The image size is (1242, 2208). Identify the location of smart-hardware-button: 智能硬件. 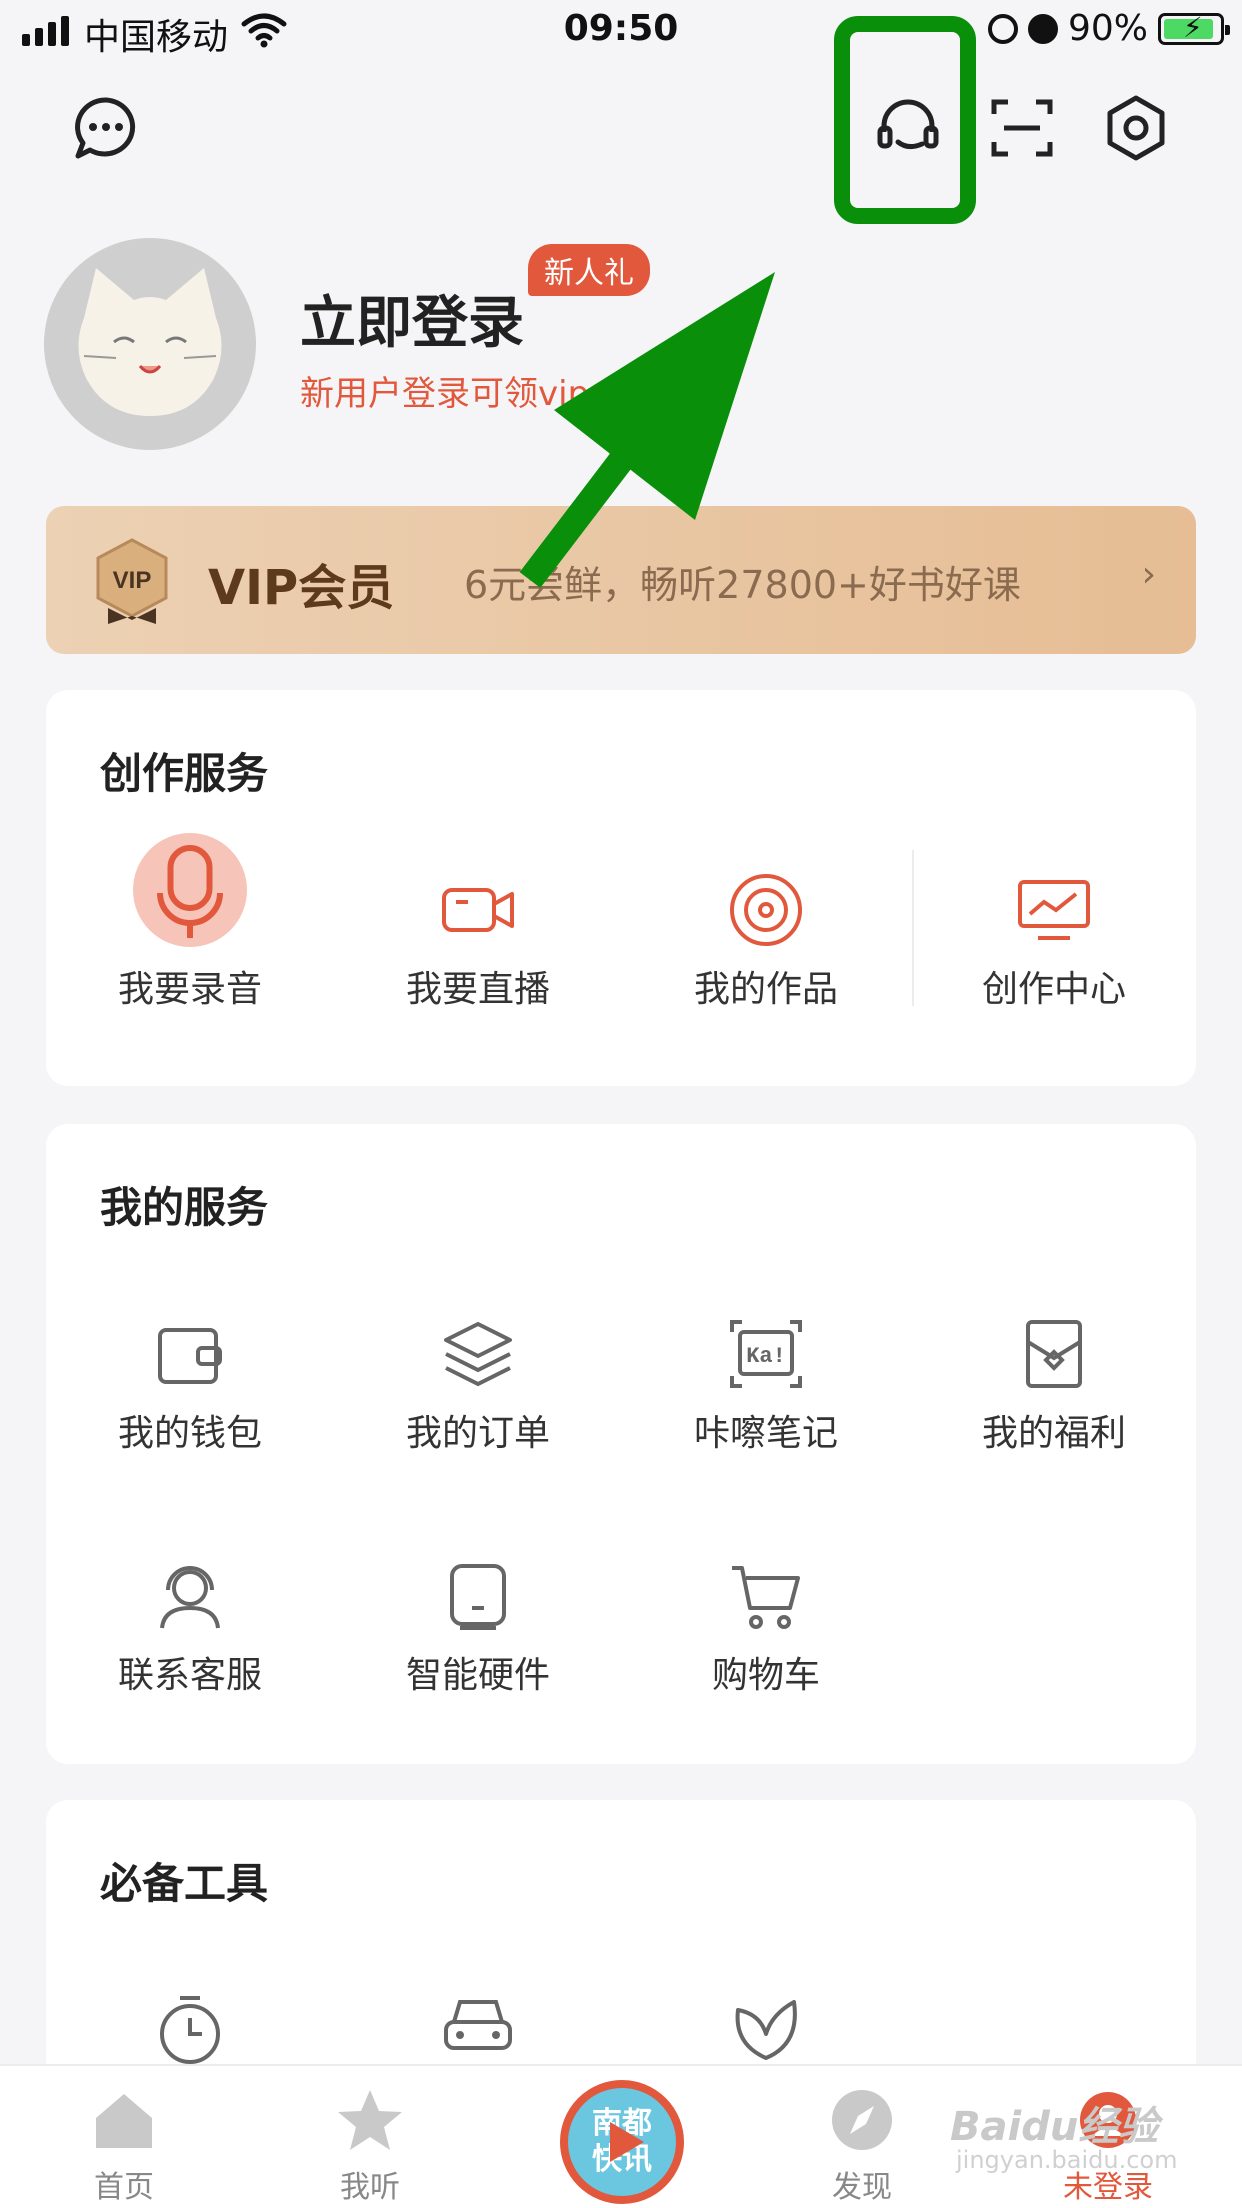
(478, 1627).